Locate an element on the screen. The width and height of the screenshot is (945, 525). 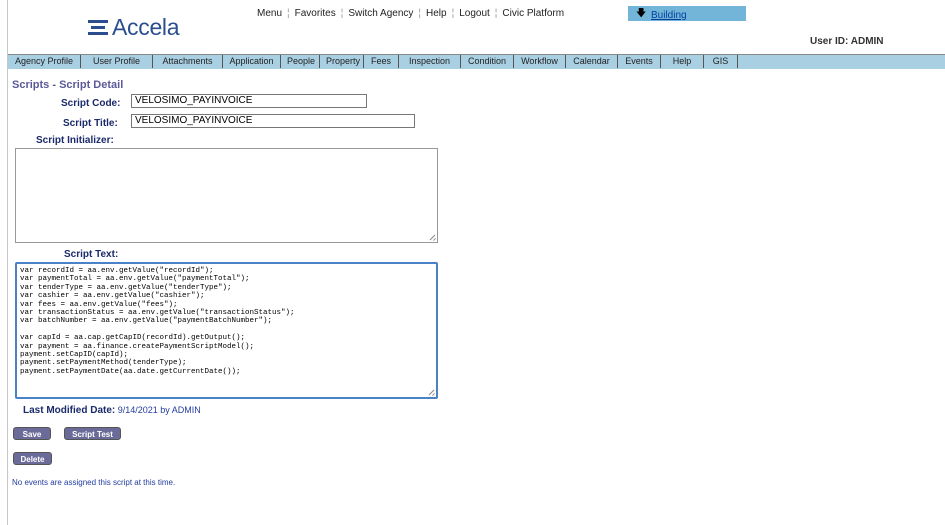
favorites-link: Favorites is located at coordinates (315, 13).